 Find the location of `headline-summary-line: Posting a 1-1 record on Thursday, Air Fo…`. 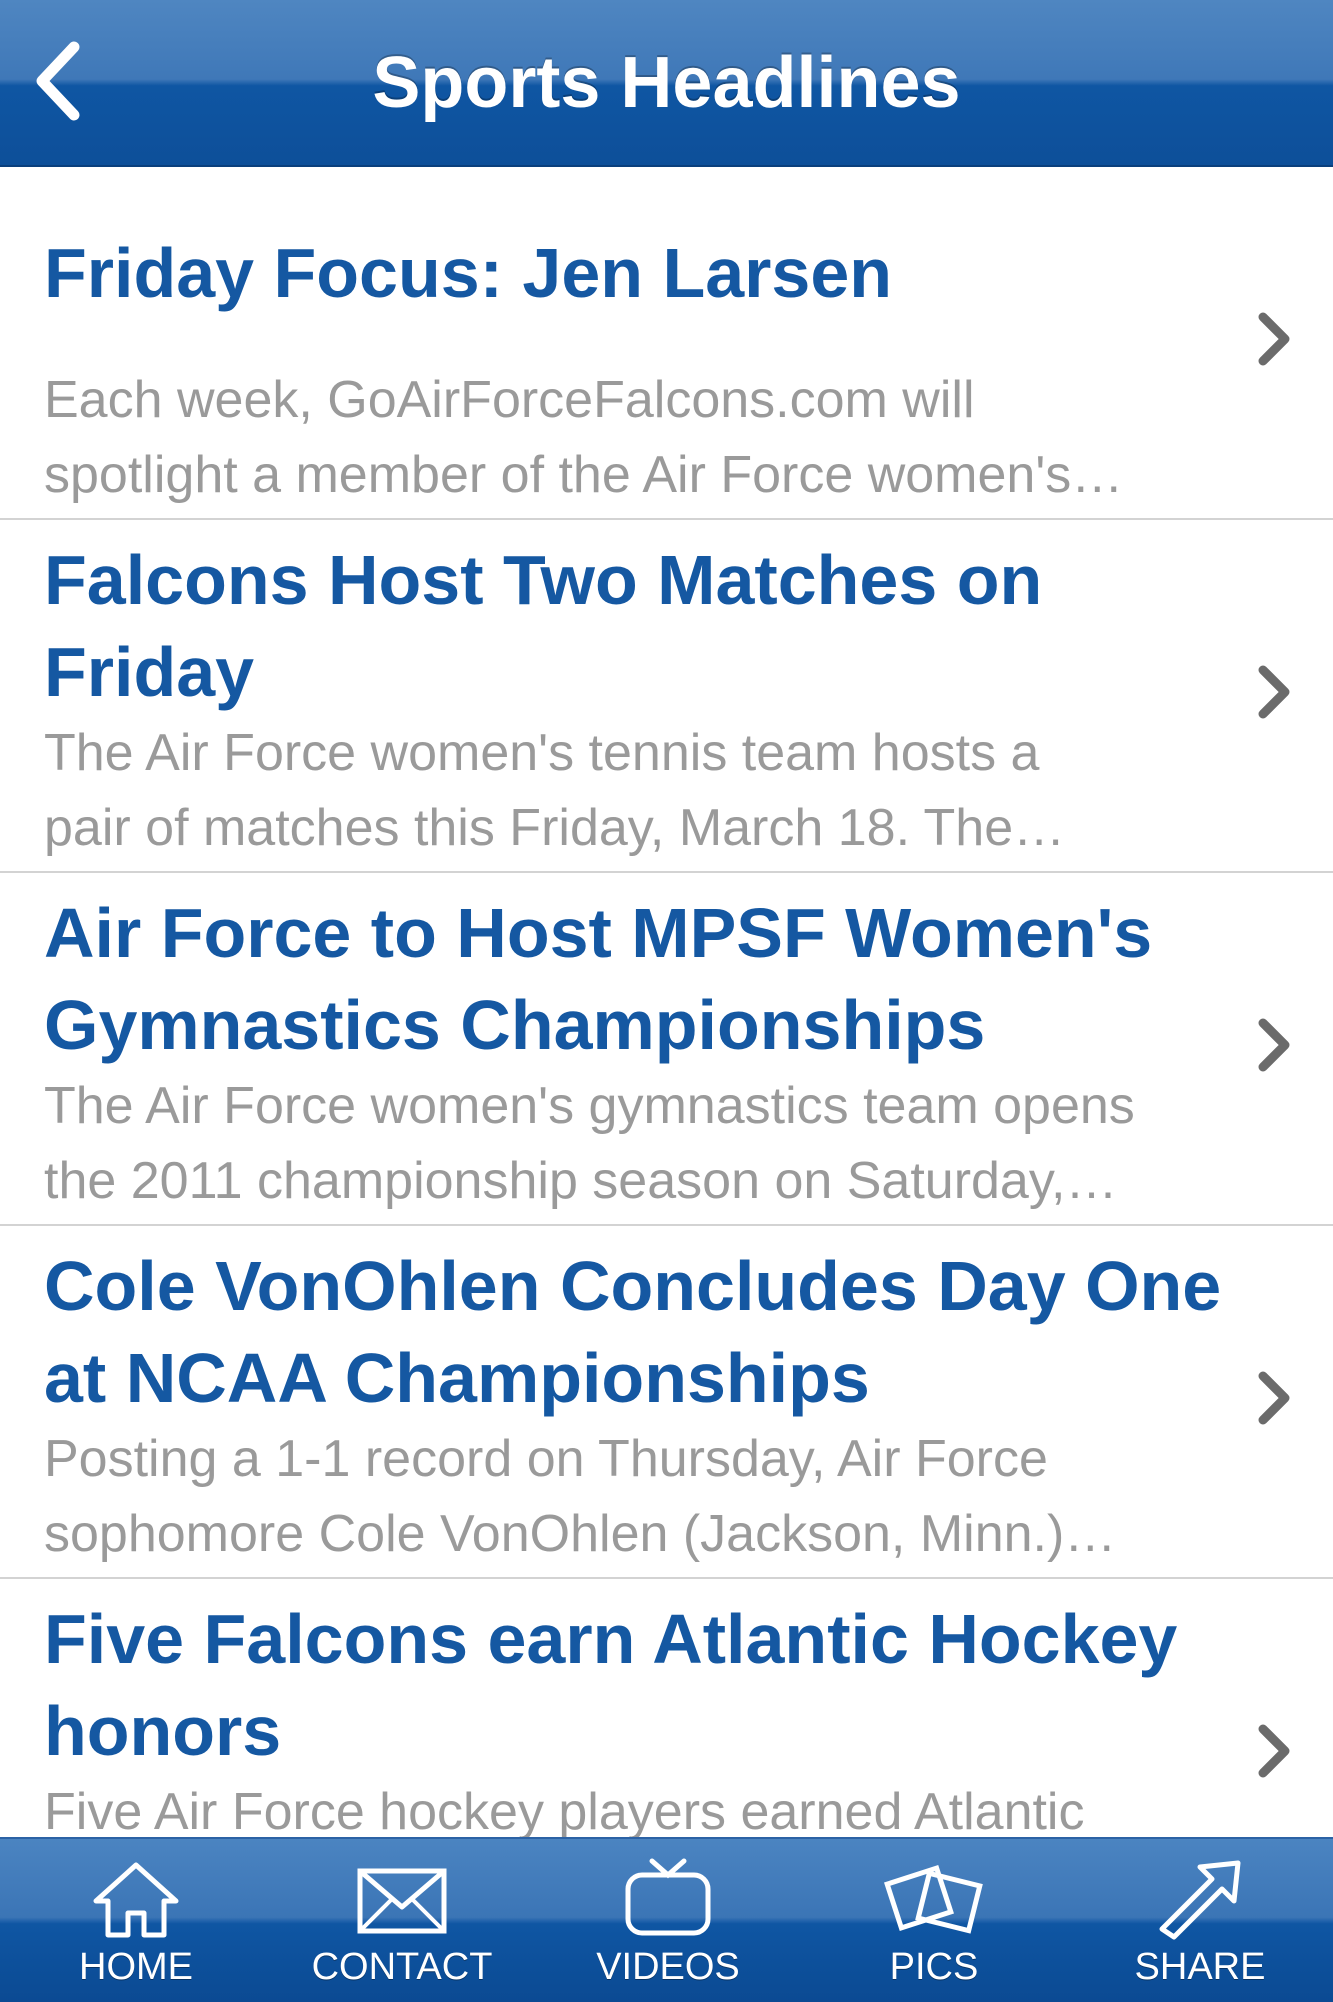

headline-summary-line: Posting a 1-1 record on Thursday, Air Fo… is located at coordinates (546, 1459).